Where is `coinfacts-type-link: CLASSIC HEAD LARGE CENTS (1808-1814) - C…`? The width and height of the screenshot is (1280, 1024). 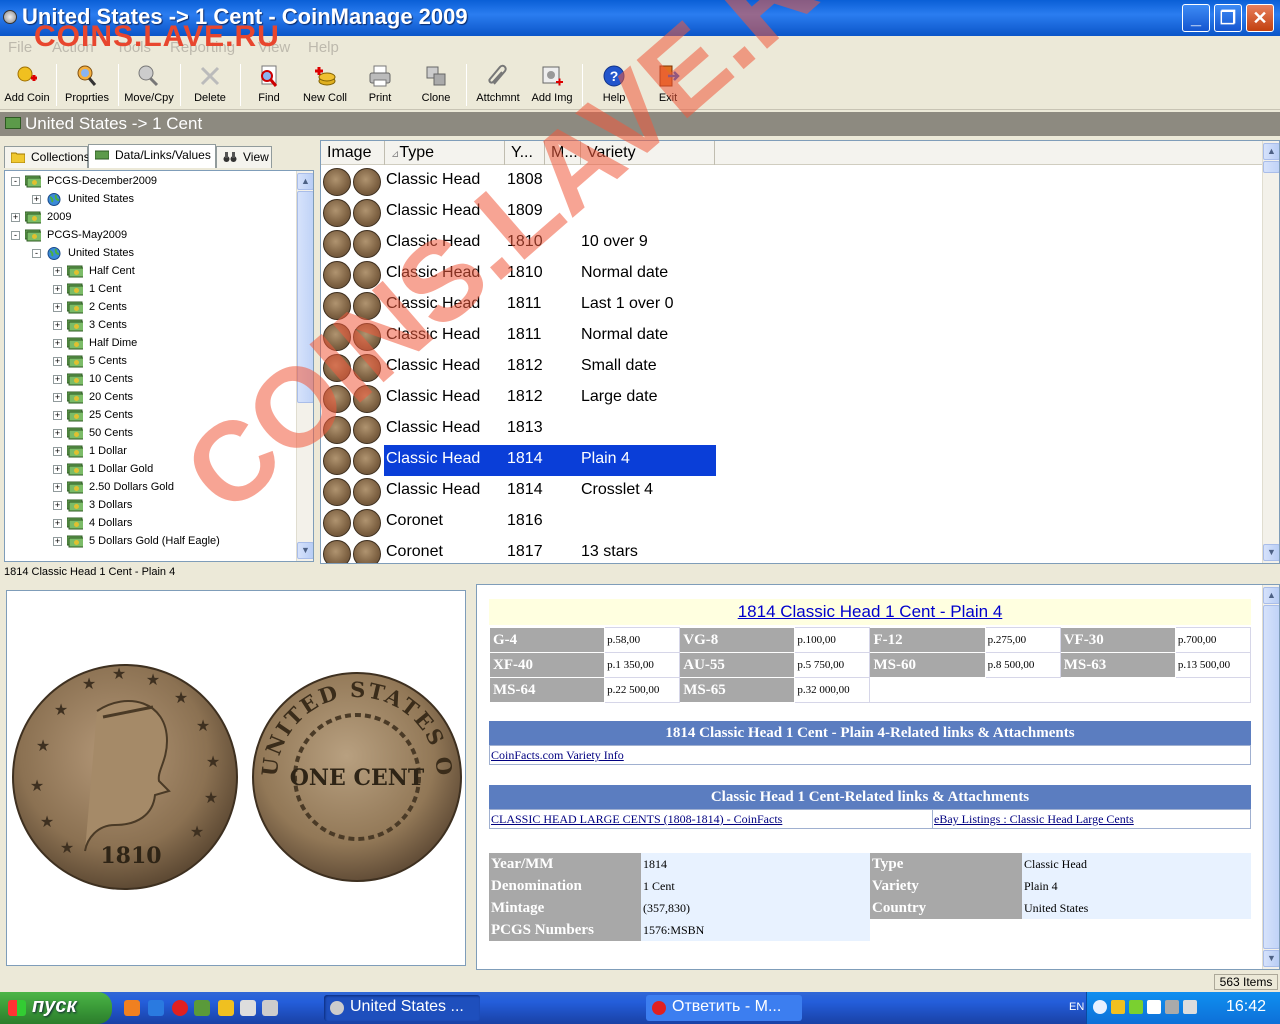
coinfacts-type-link: CLASSIC HEAD LARGE CENTS (1808-1814) - C… is located at coordinates (636, 819).